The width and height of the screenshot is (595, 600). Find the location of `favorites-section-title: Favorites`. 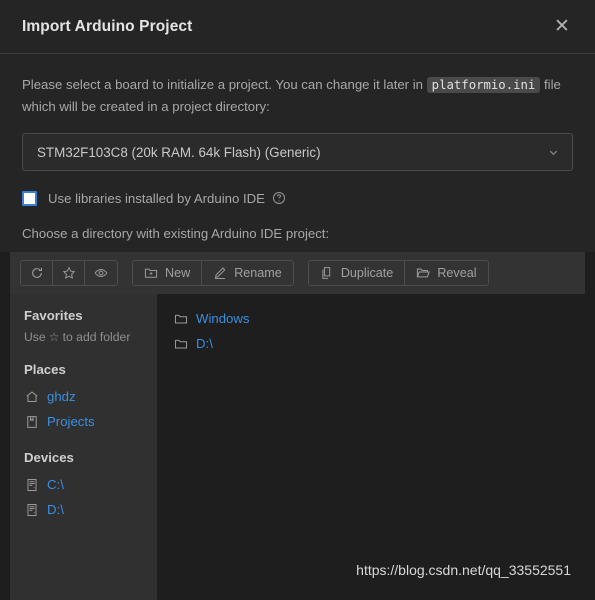

favorites-section-title: Favorites is located at coordinates (53, 315).